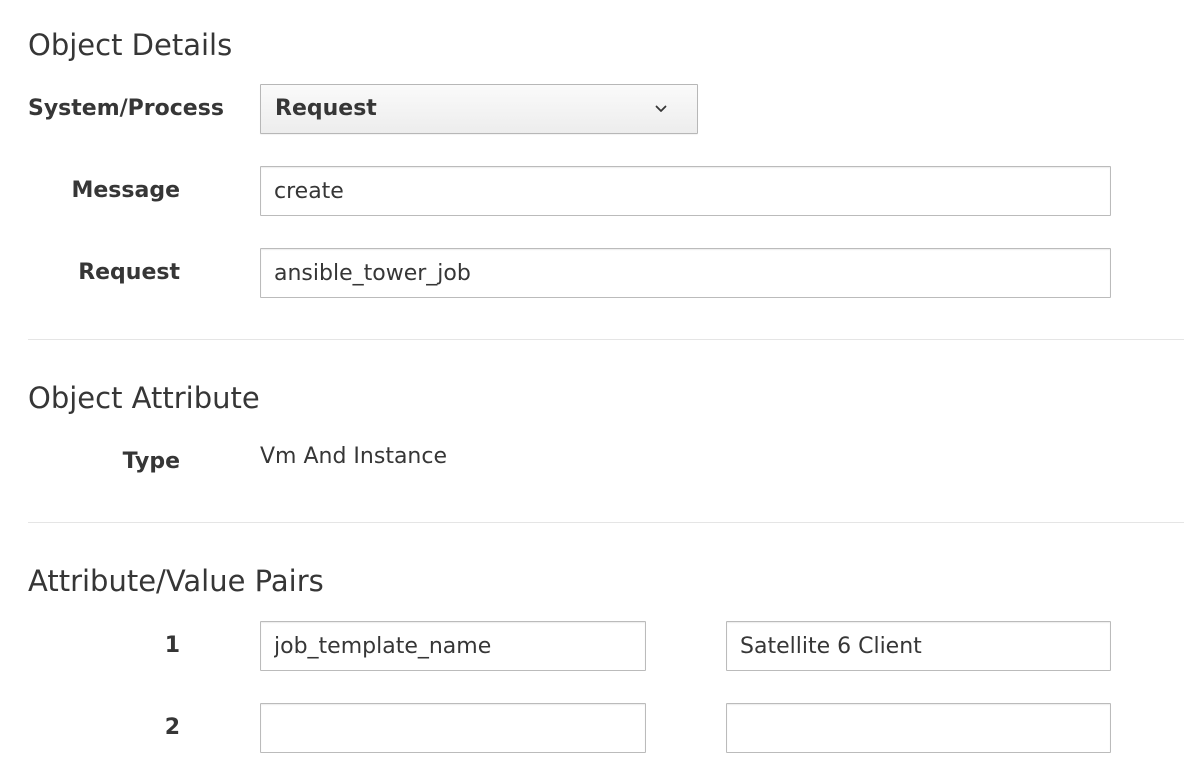  Describe the element at coordinates (130, 45) in the screenshot. I see `object-details-title: Object Details` at that location.